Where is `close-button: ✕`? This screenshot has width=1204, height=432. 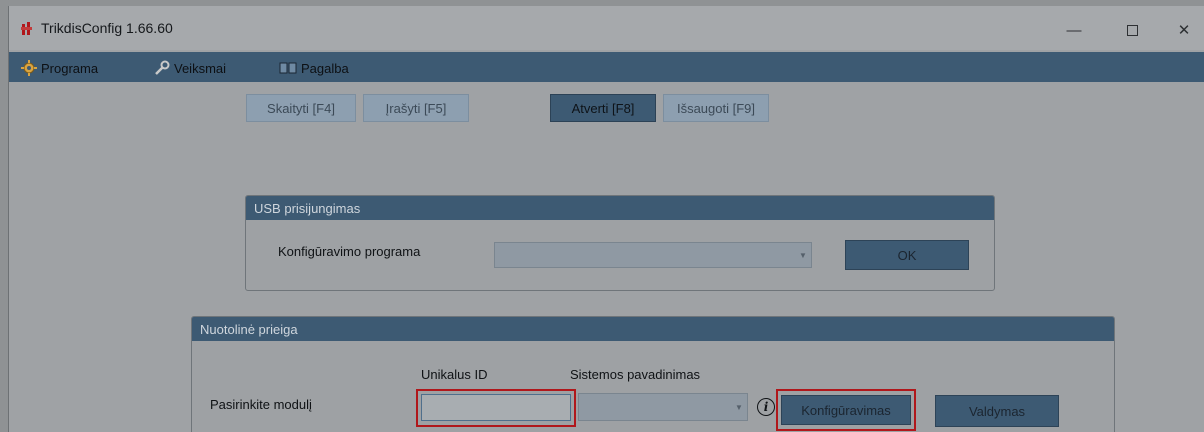 close-button: ✕ is located at coordinates (1182, 30).